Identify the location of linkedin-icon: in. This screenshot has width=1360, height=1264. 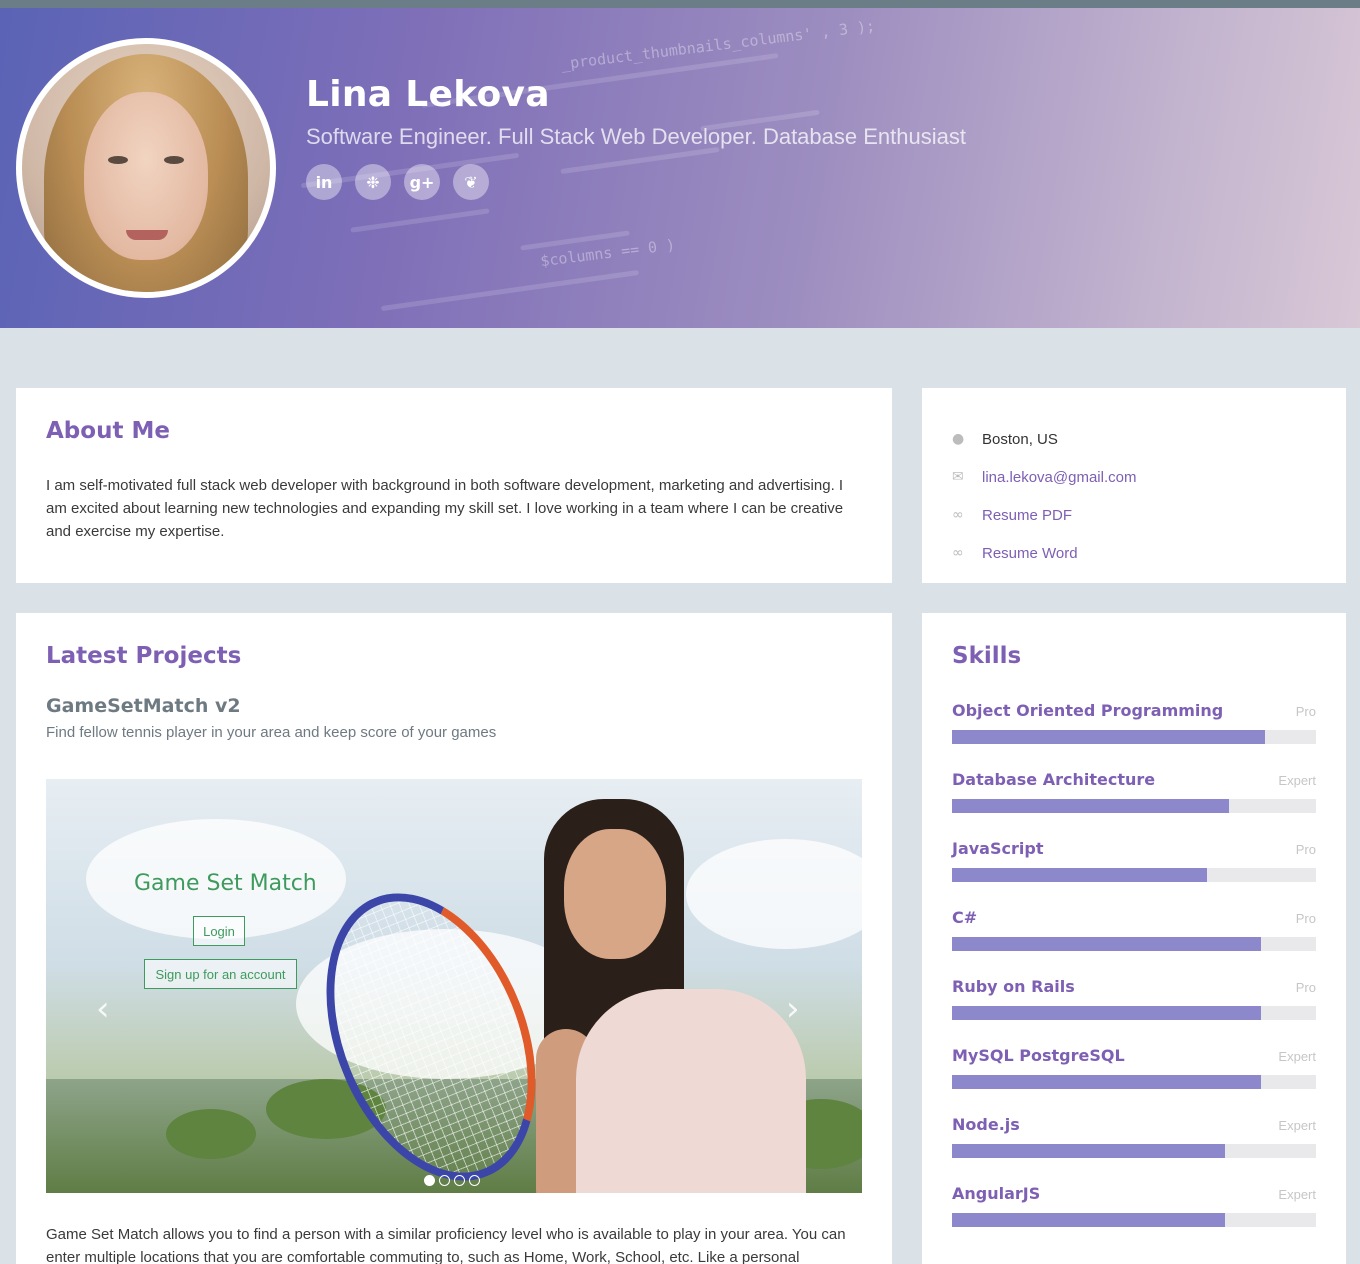
(324, 182).